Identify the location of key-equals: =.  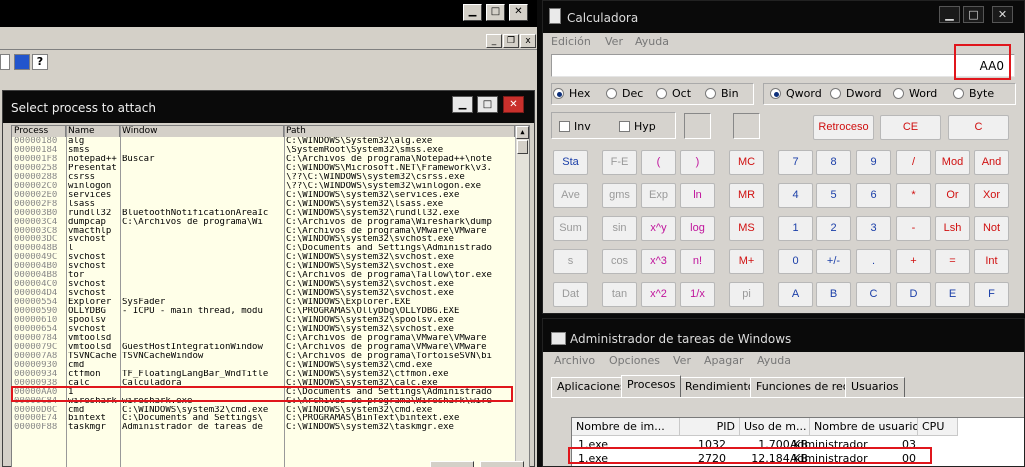
(952, 261).